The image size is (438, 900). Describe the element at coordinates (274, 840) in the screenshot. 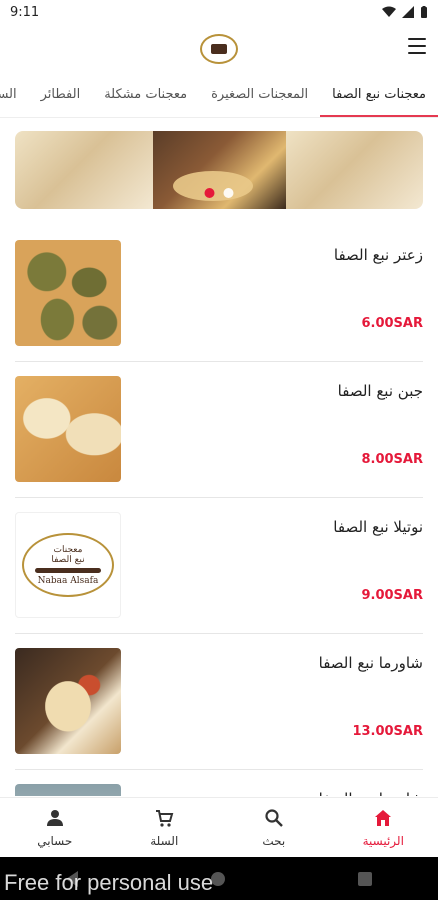

I see `nav-item-label: بحث` at that location.